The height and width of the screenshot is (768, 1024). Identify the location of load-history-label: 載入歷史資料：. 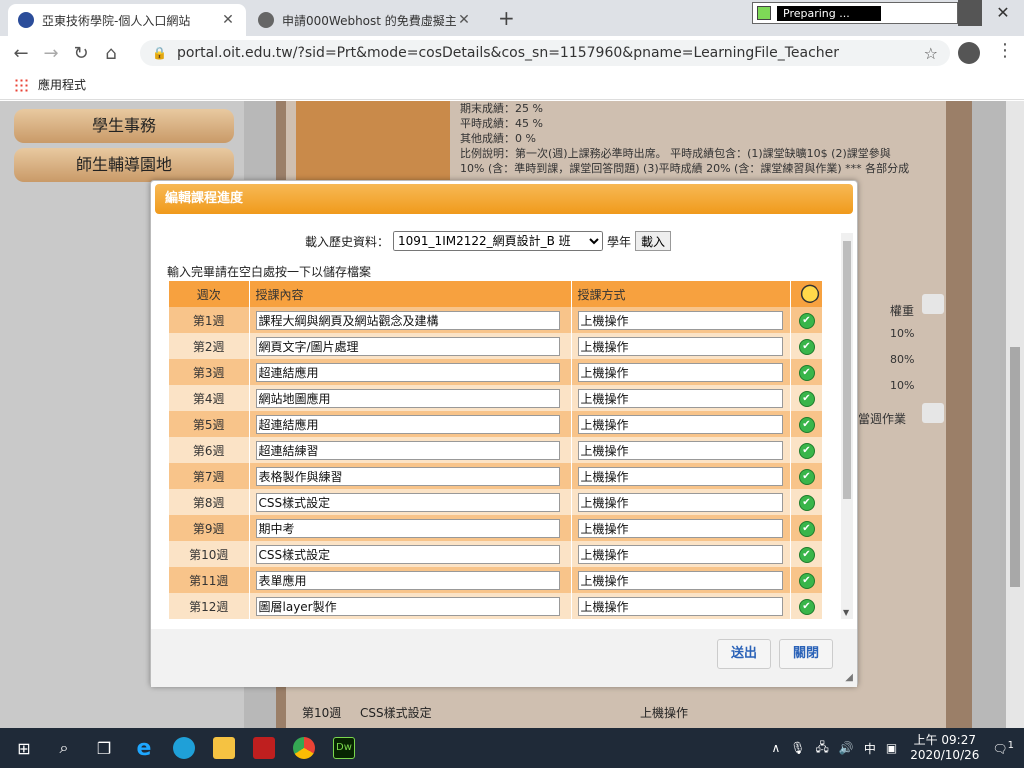
(347, 241).